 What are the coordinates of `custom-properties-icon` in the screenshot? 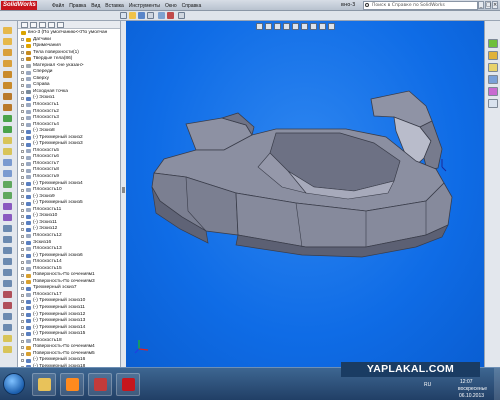 It's located at (493, 103).